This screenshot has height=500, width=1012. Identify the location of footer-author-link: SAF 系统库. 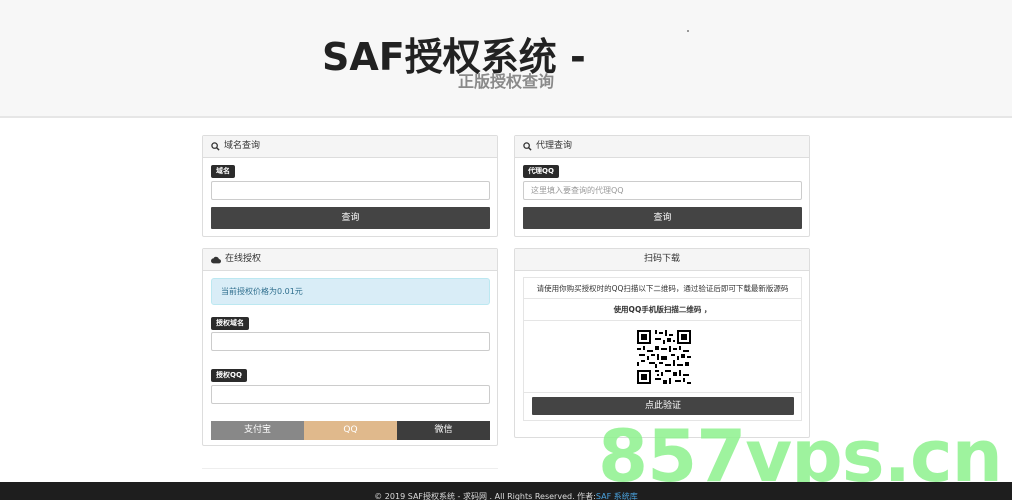
(617, 496).